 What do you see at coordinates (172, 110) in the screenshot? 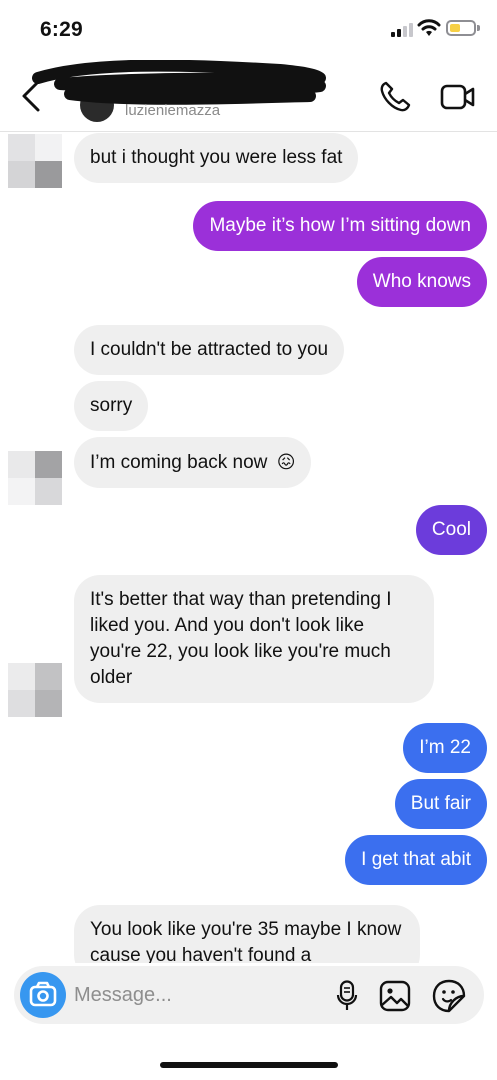
I see `contact-username: luzieniemazza` at bounding box center [172, 110].